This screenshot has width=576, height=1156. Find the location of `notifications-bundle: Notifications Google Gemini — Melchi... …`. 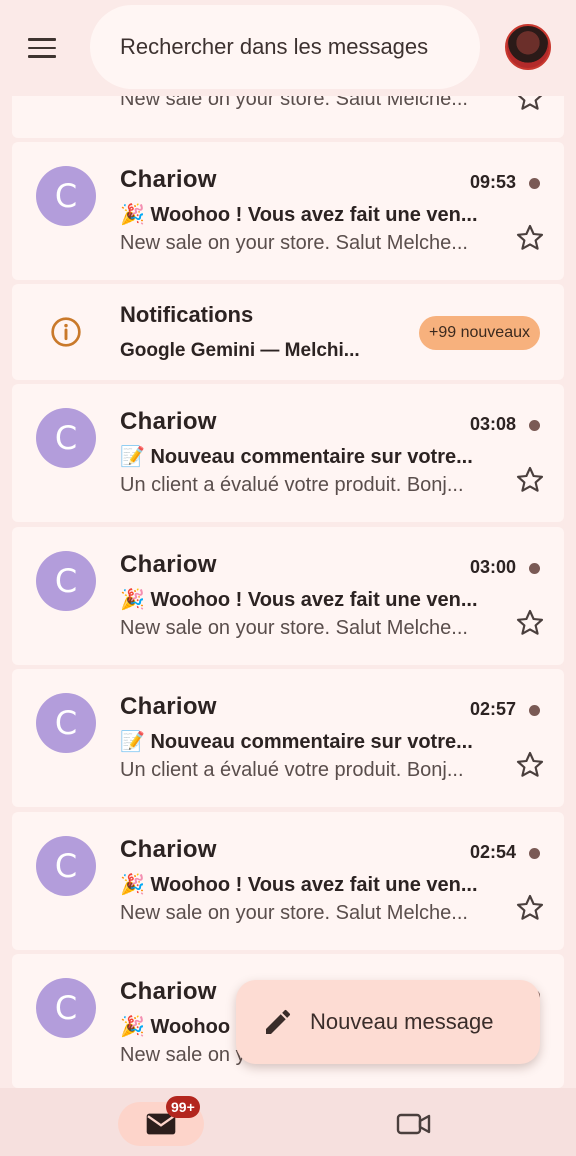

notifications-bundle: Notifications Google Gemini — Melchi... … is located at coordinates (288, 332).